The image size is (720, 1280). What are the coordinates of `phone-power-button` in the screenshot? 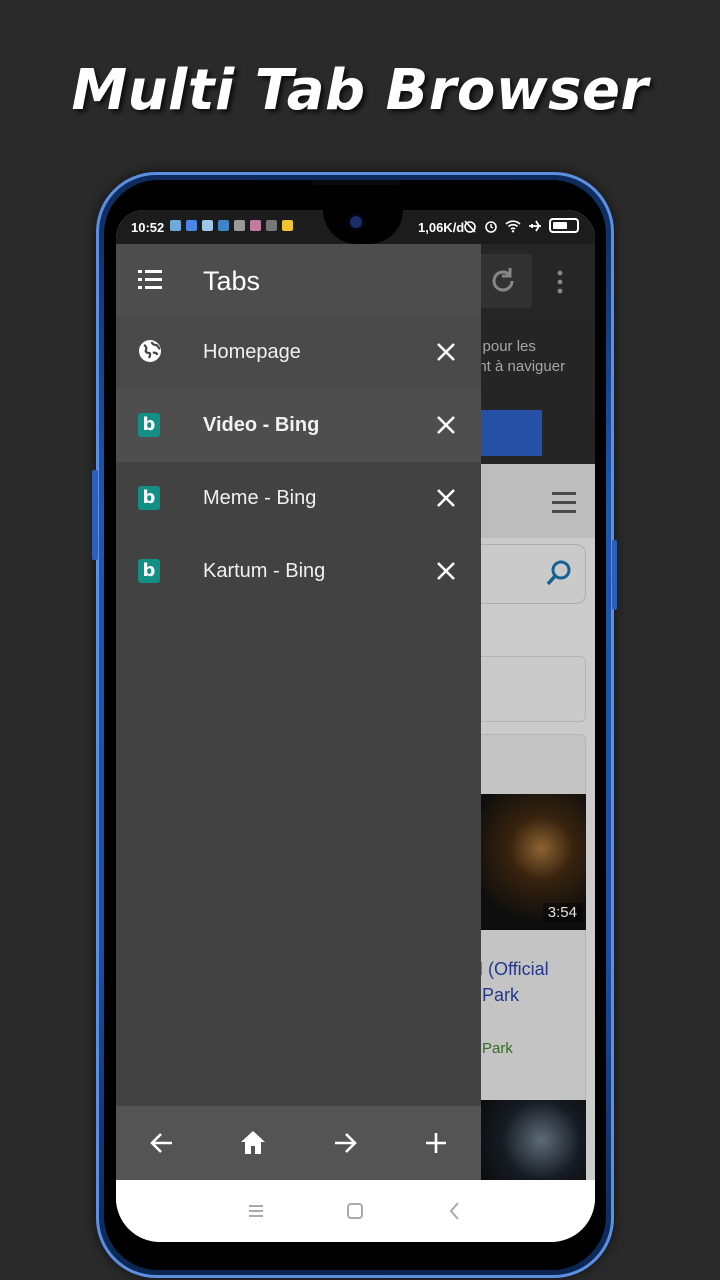 It's located at (614, 575).